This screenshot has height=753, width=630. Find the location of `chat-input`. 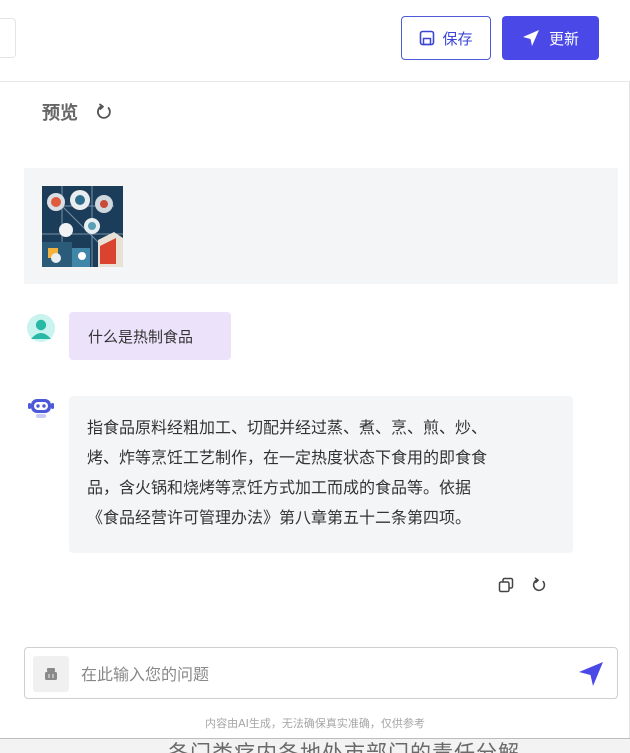

chat-input is located at coordinates (321, 674).